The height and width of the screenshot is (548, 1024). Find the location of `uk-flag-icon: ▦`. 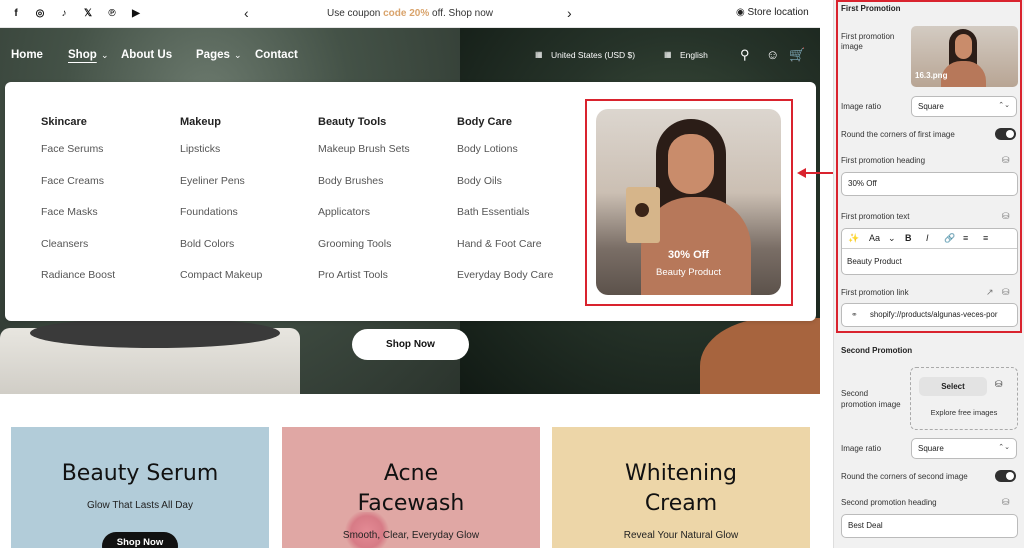

uk-flag-icon: ▦ is located at coordinates (668, 54).